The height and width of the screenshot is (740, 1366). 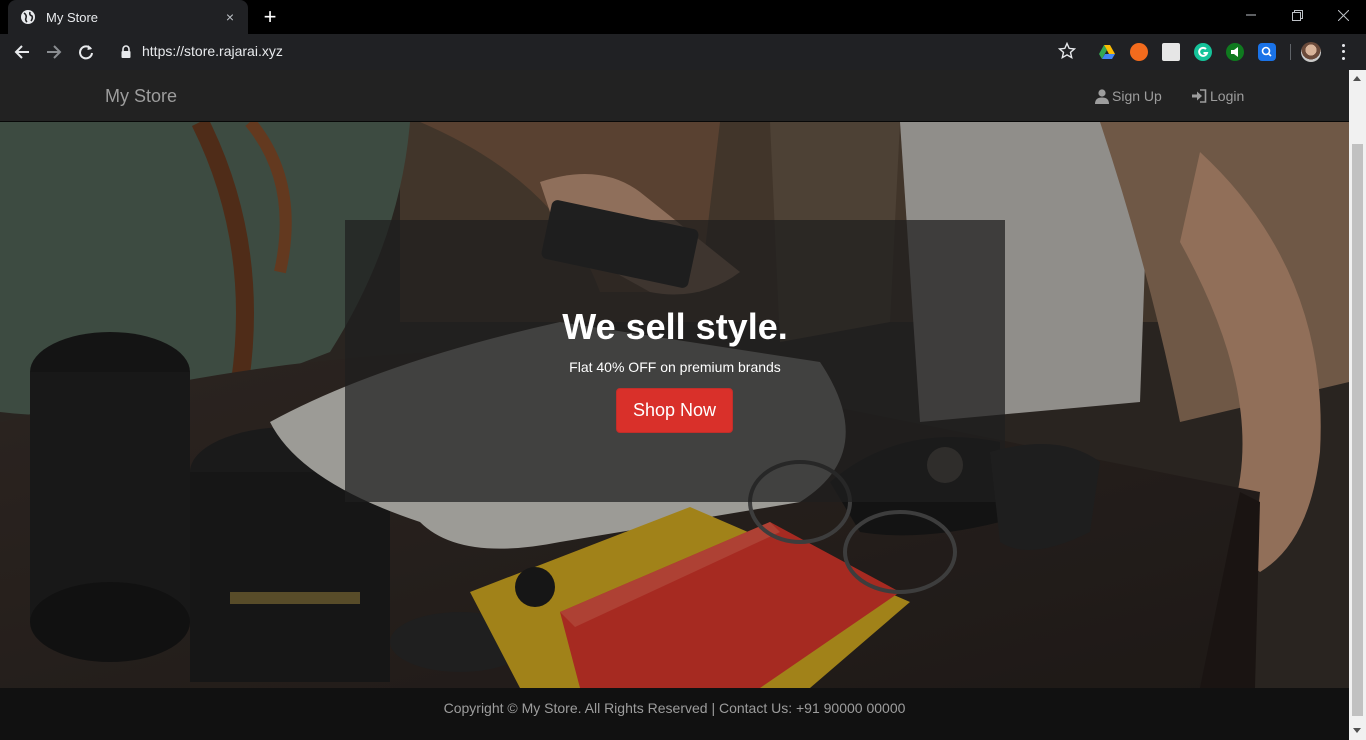 I want to click on user-icon, so click(x=1102, y=96).